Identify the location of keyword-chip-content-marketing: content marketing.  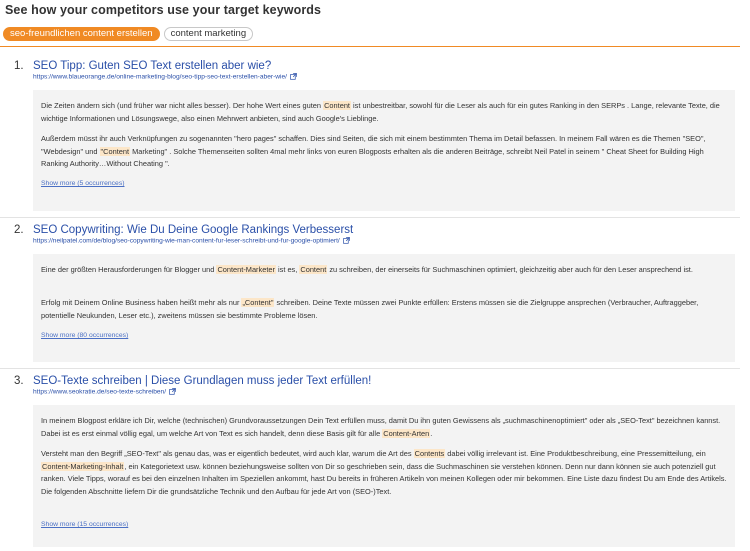
(208, 34).